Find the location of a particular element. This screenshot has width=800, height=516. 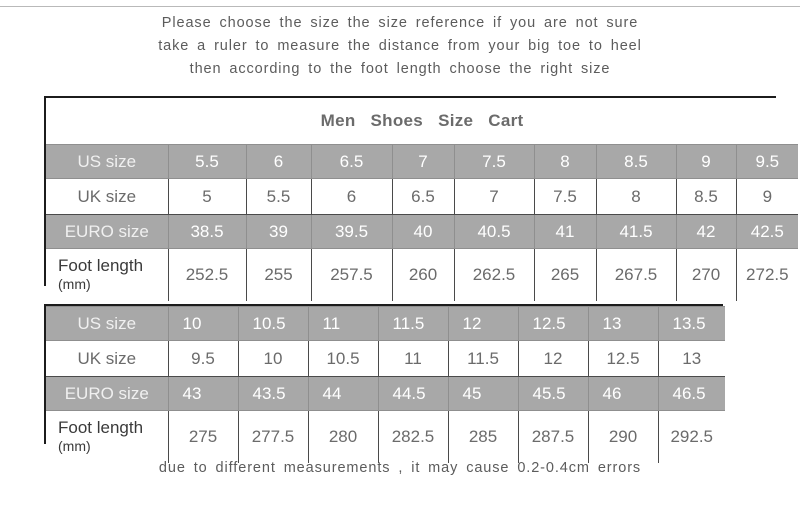

cell-value: 40 is located at coordinates (423, 231).